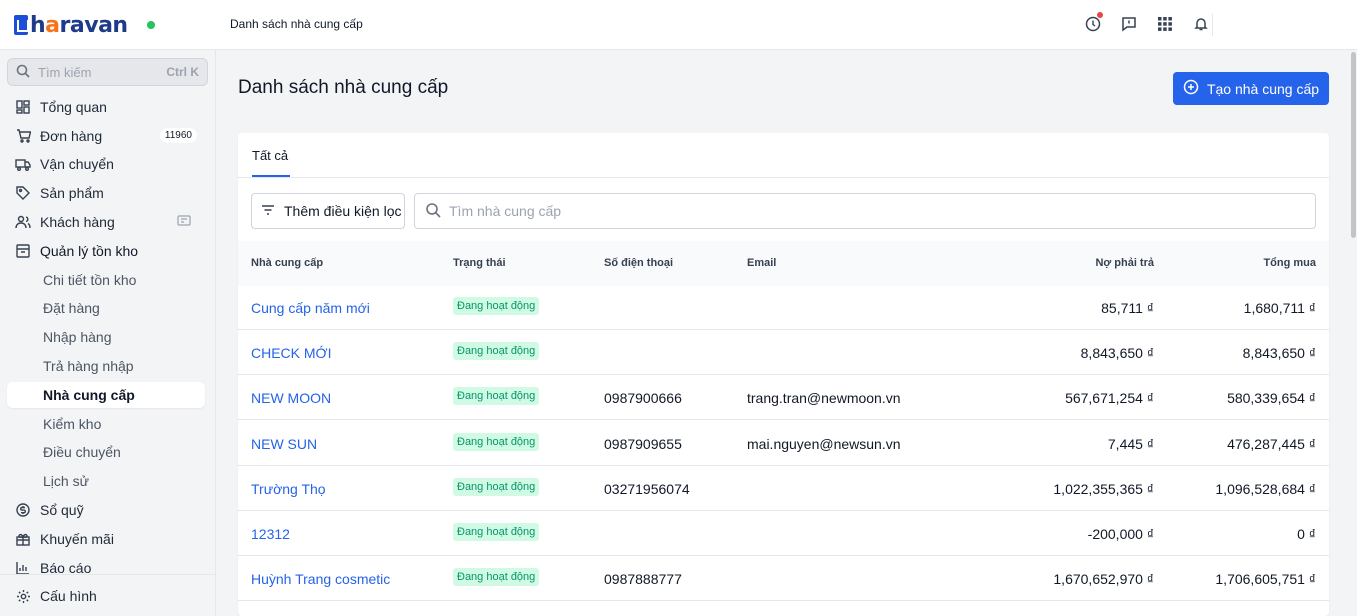 The width and height of the screenshot is (1357, 616). Describe the element at coordinates (268, 211) in the screenshot. I see `filter-icon` at that location.